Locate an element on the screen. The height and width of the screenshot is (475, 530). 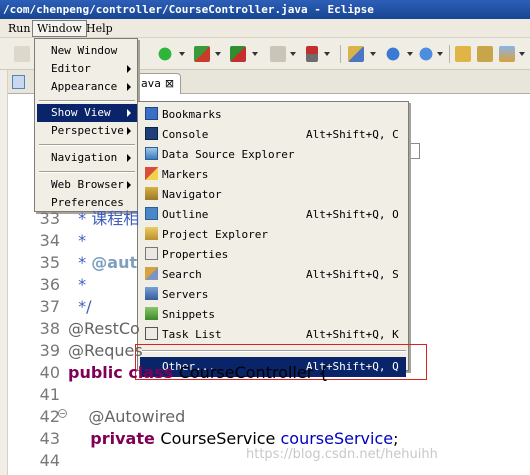
editor-tab-coursecontroller: ava ⊠ is located at coordinates (158, 83).